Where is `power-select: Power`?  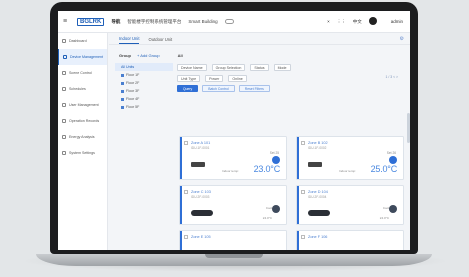
power-select: Power is located at coordinates (214, 78).